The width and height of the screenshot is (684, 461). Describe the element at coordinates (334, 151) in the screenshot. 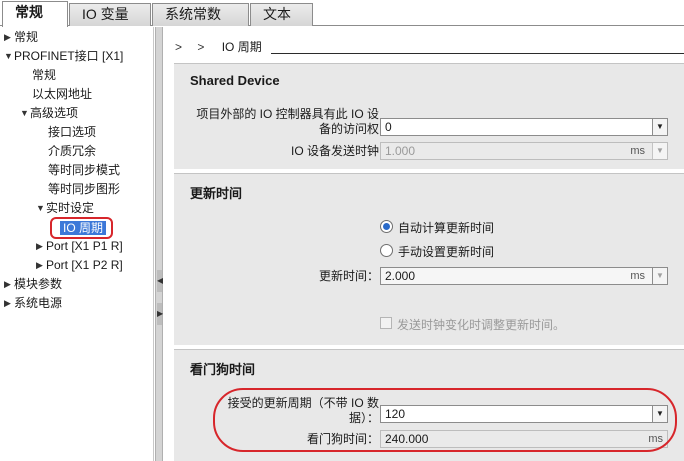

I see `send-clock-label: IO 设备发送时钟` at that location.